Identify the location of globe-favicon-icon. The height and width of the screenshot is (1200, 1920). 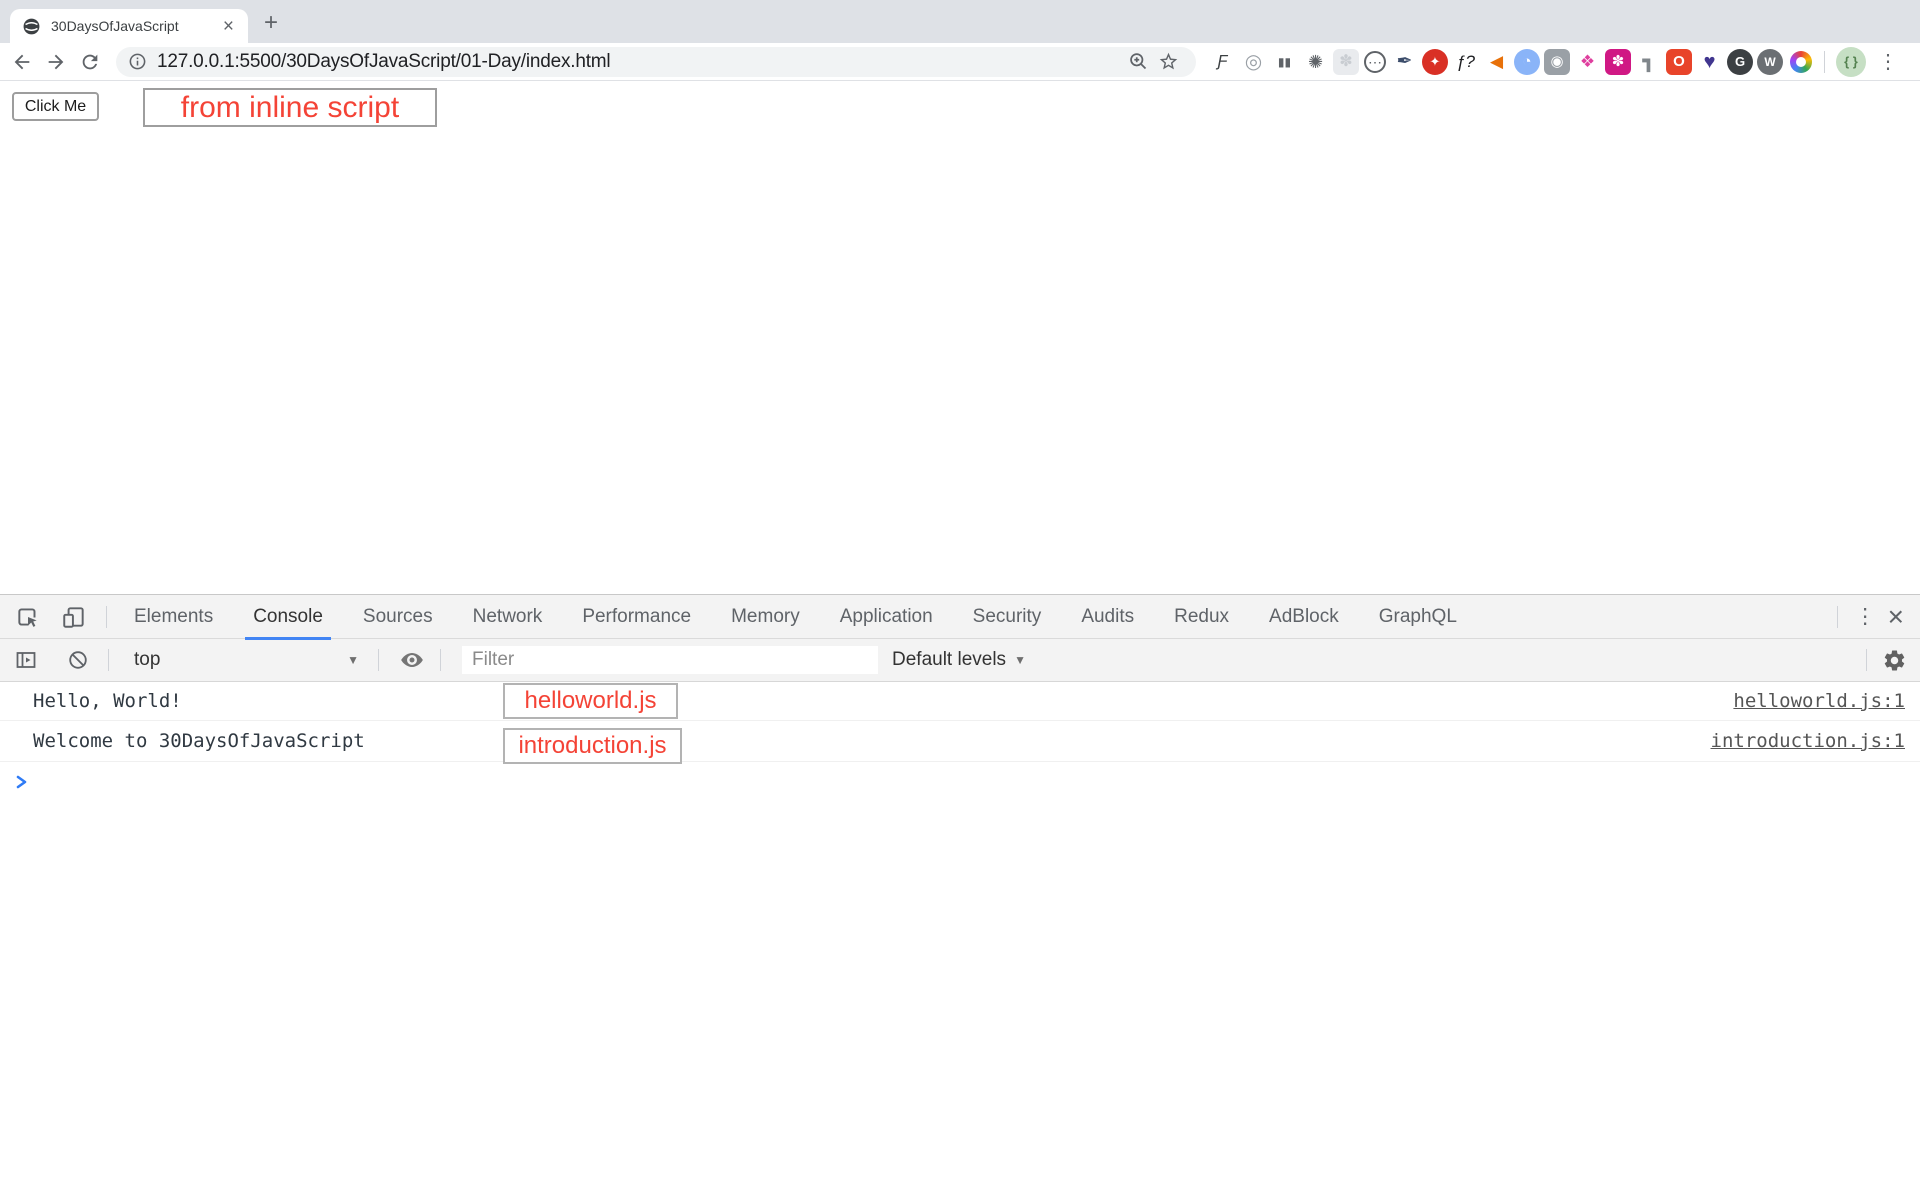
(31, 26).